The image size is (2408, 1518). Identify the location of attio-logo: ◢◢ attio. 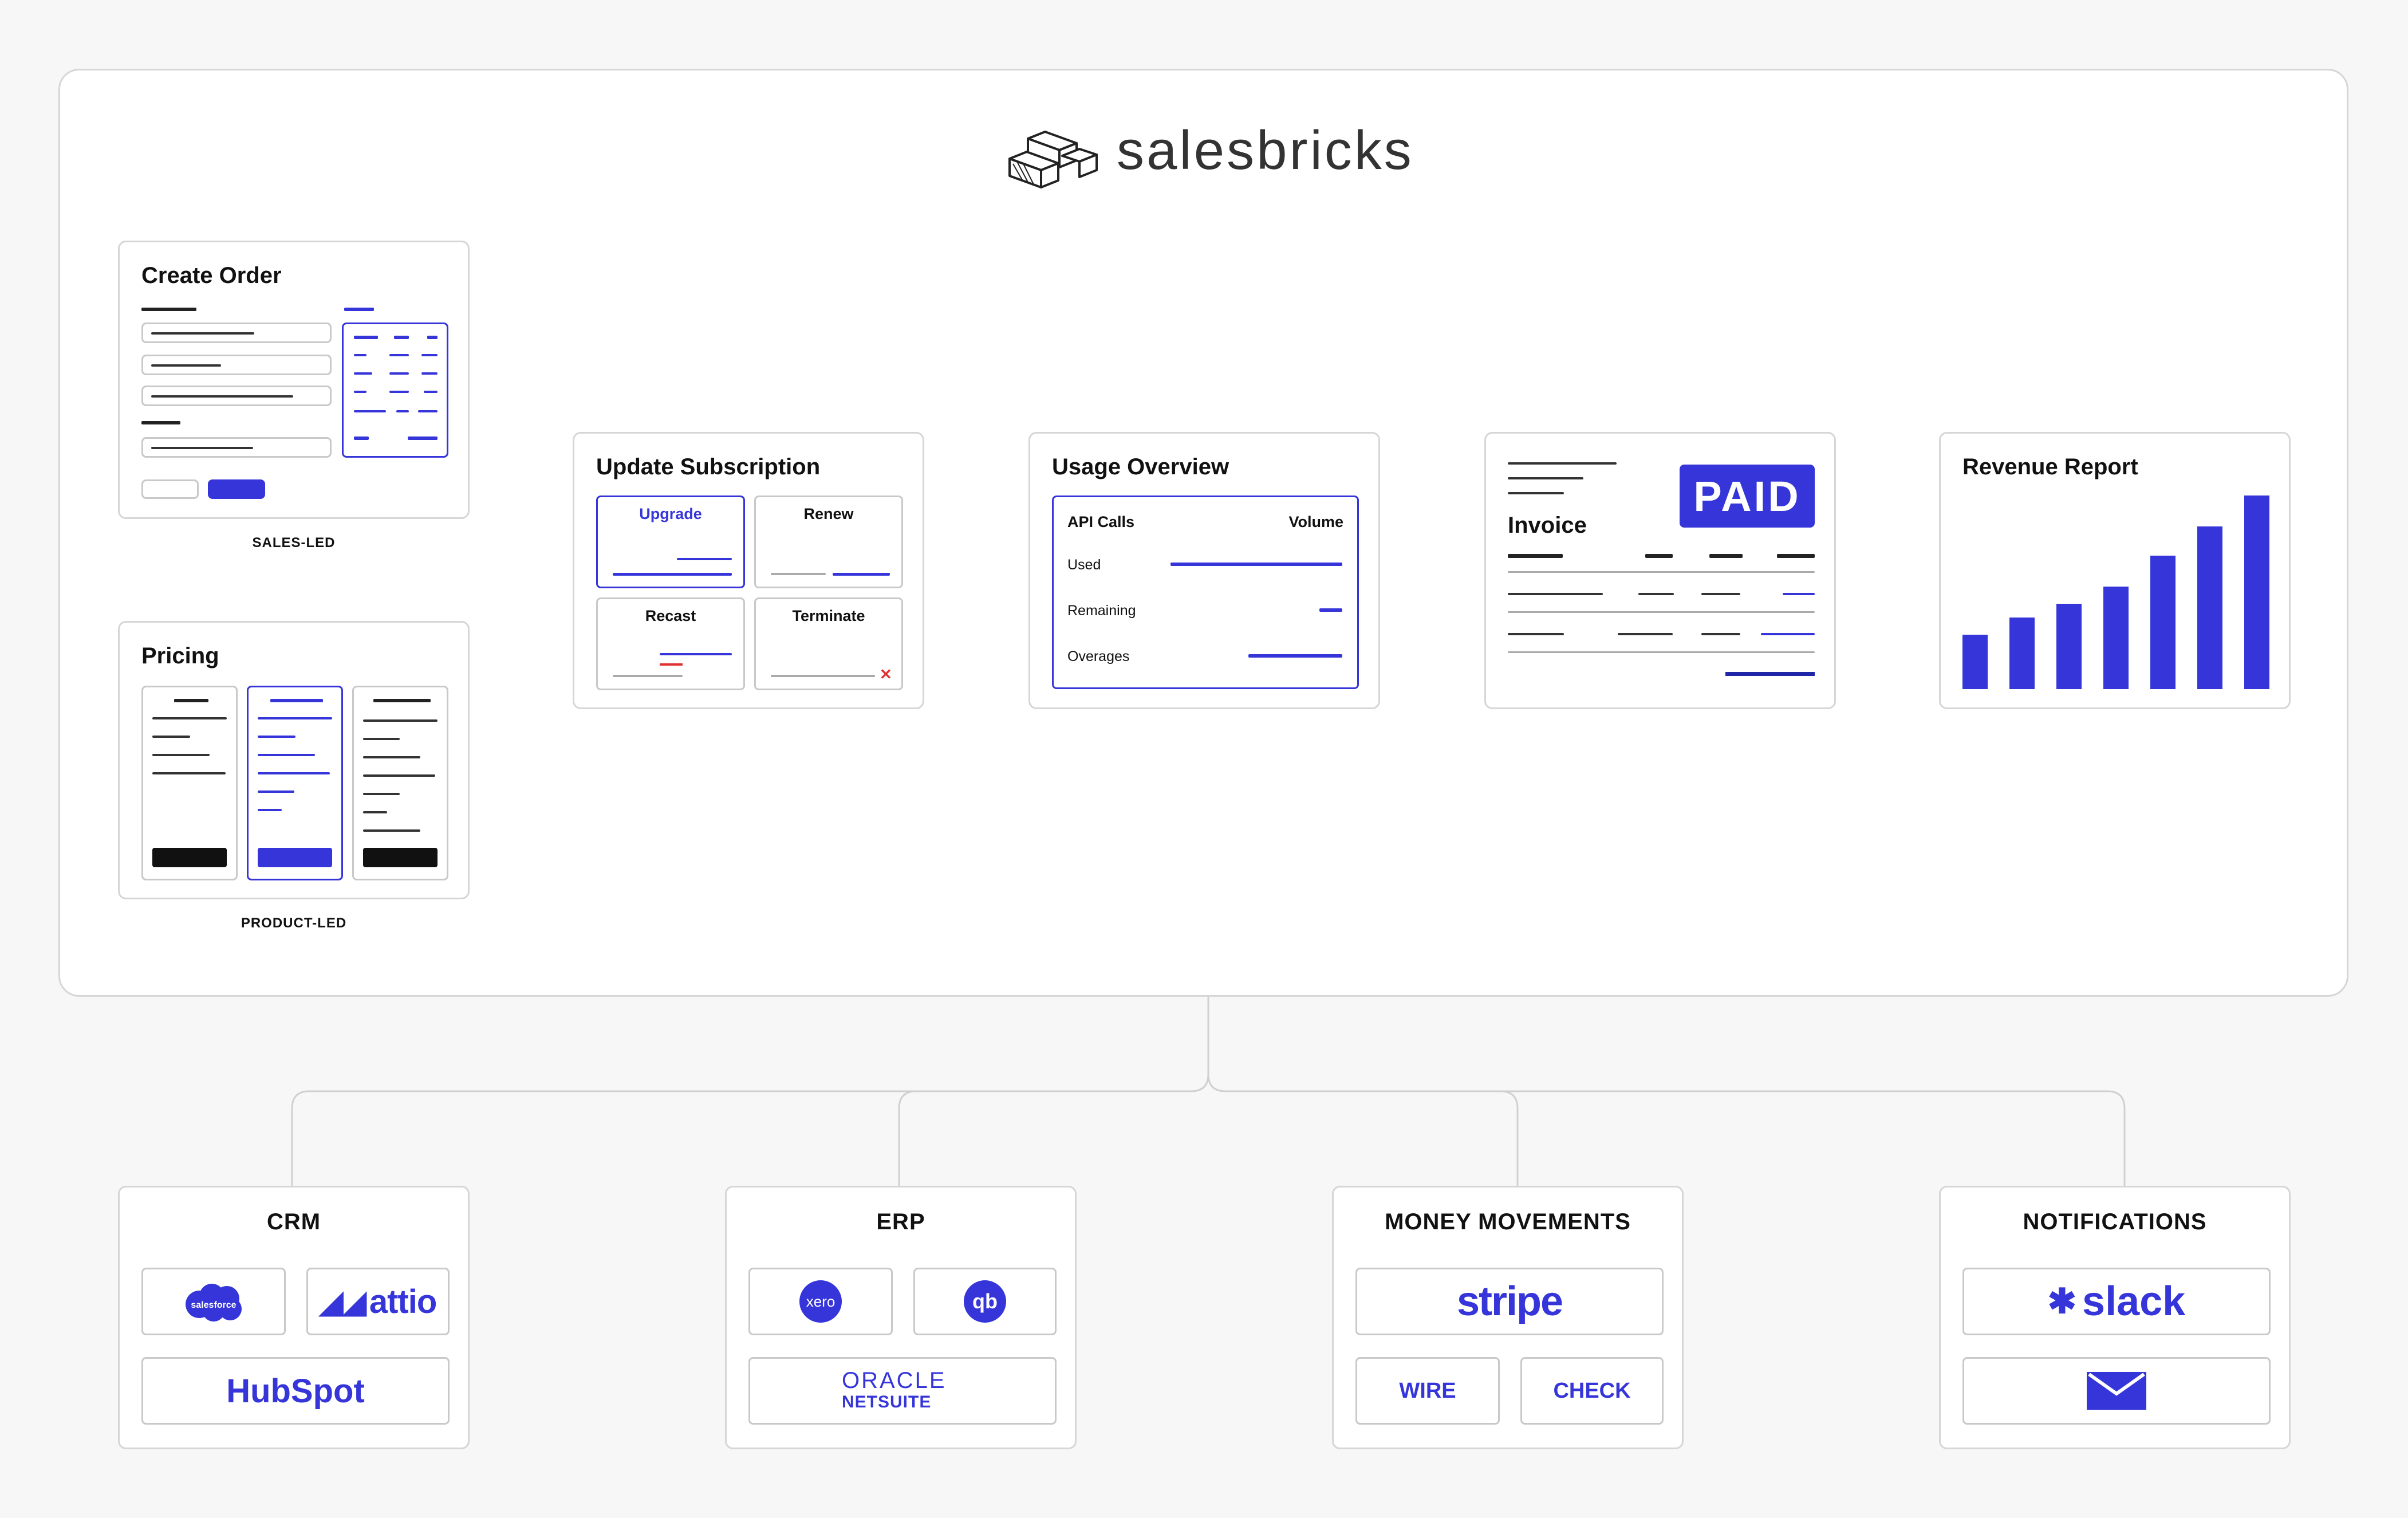
(378, 1301).